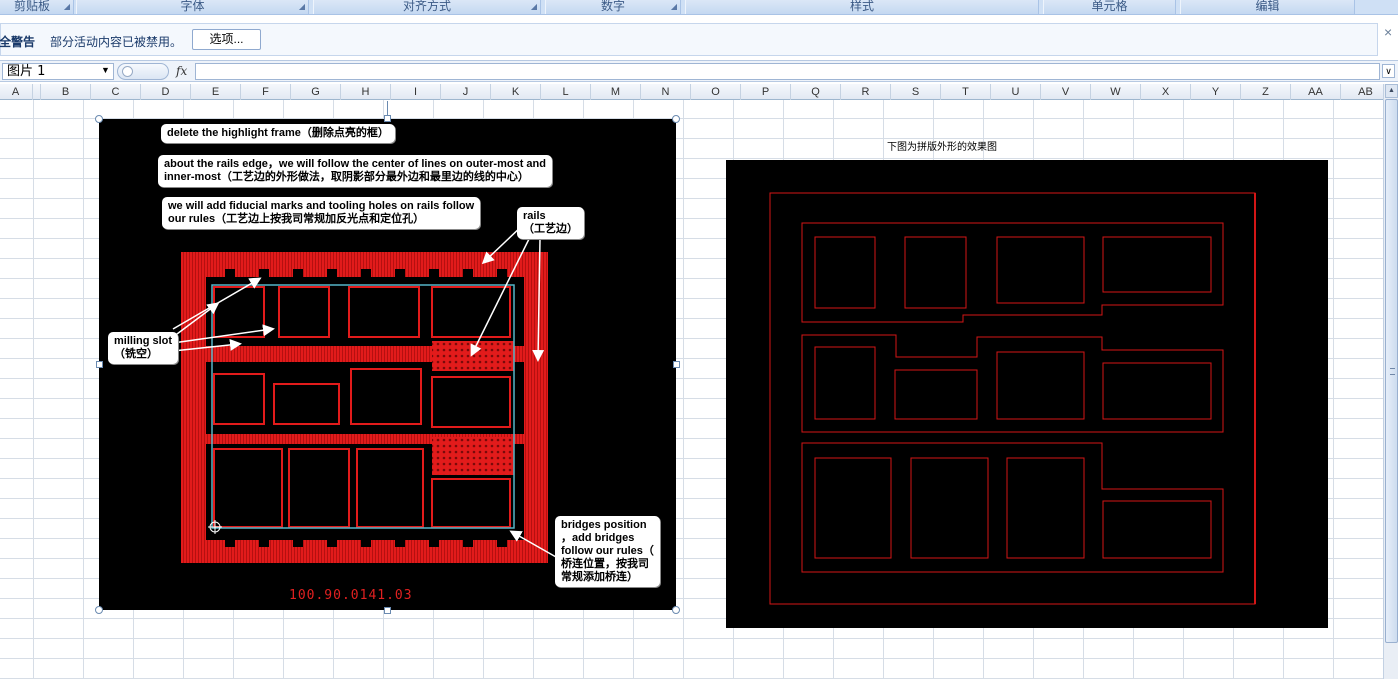  What do you see at coordinates (143, 71) in the screenshot?
I see `formula-buttons` at bounding box center [143, 71].